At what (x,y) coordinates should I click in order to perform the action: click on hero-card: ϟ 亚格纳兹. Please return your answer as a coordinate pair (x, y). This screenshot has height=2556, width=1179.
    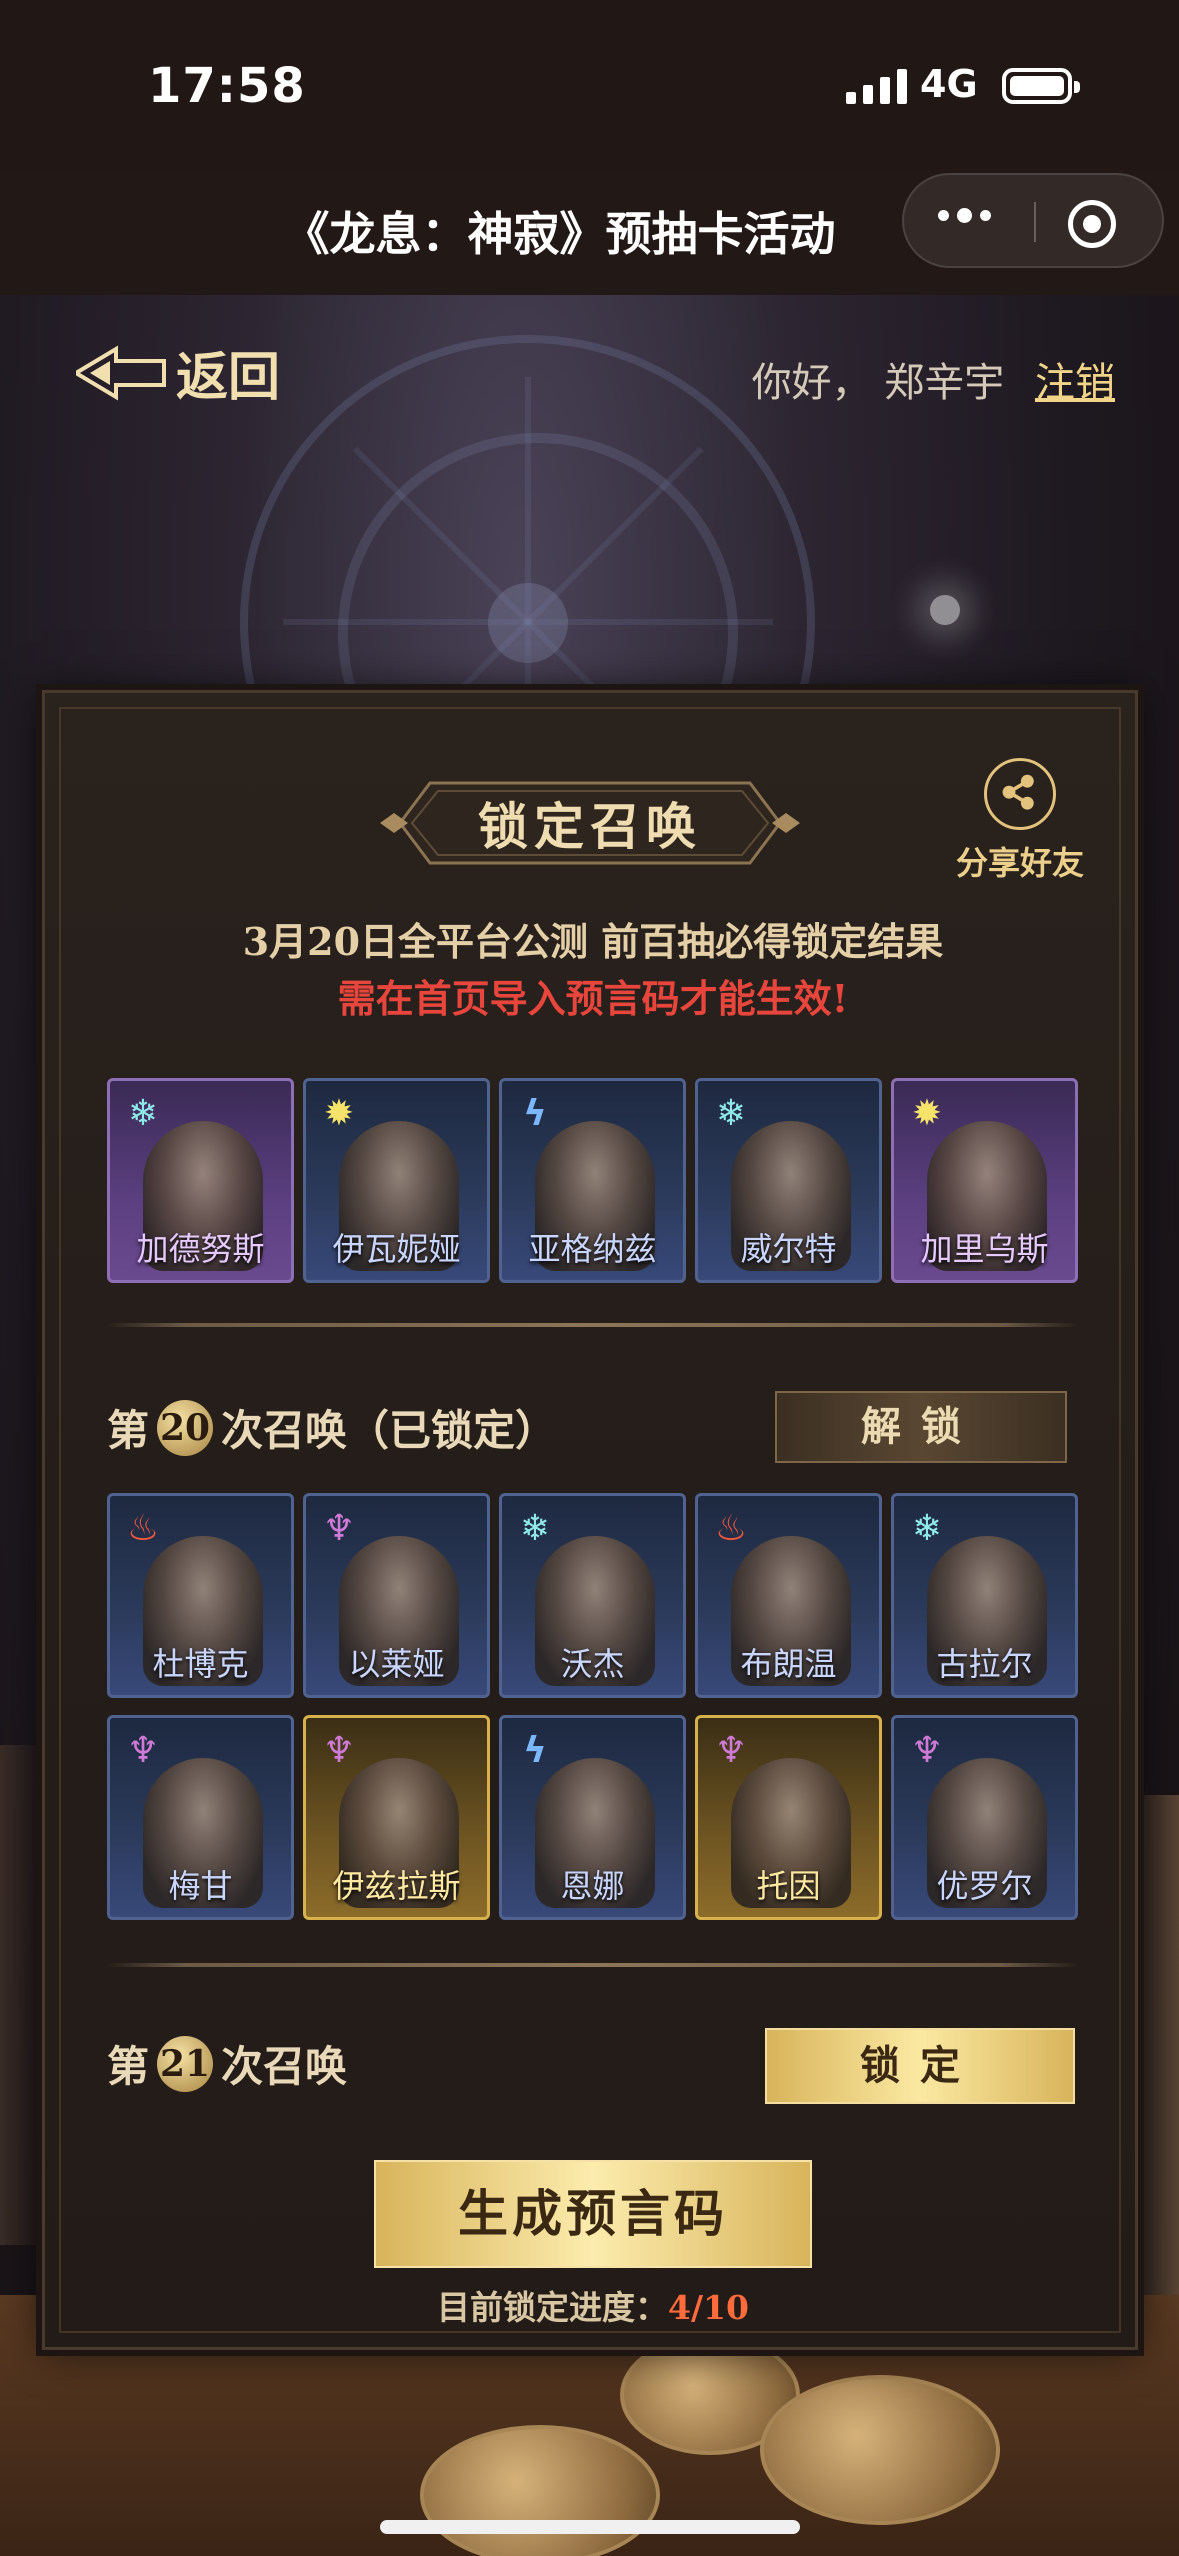
    Looking at the image, I should click on (592, 1180).